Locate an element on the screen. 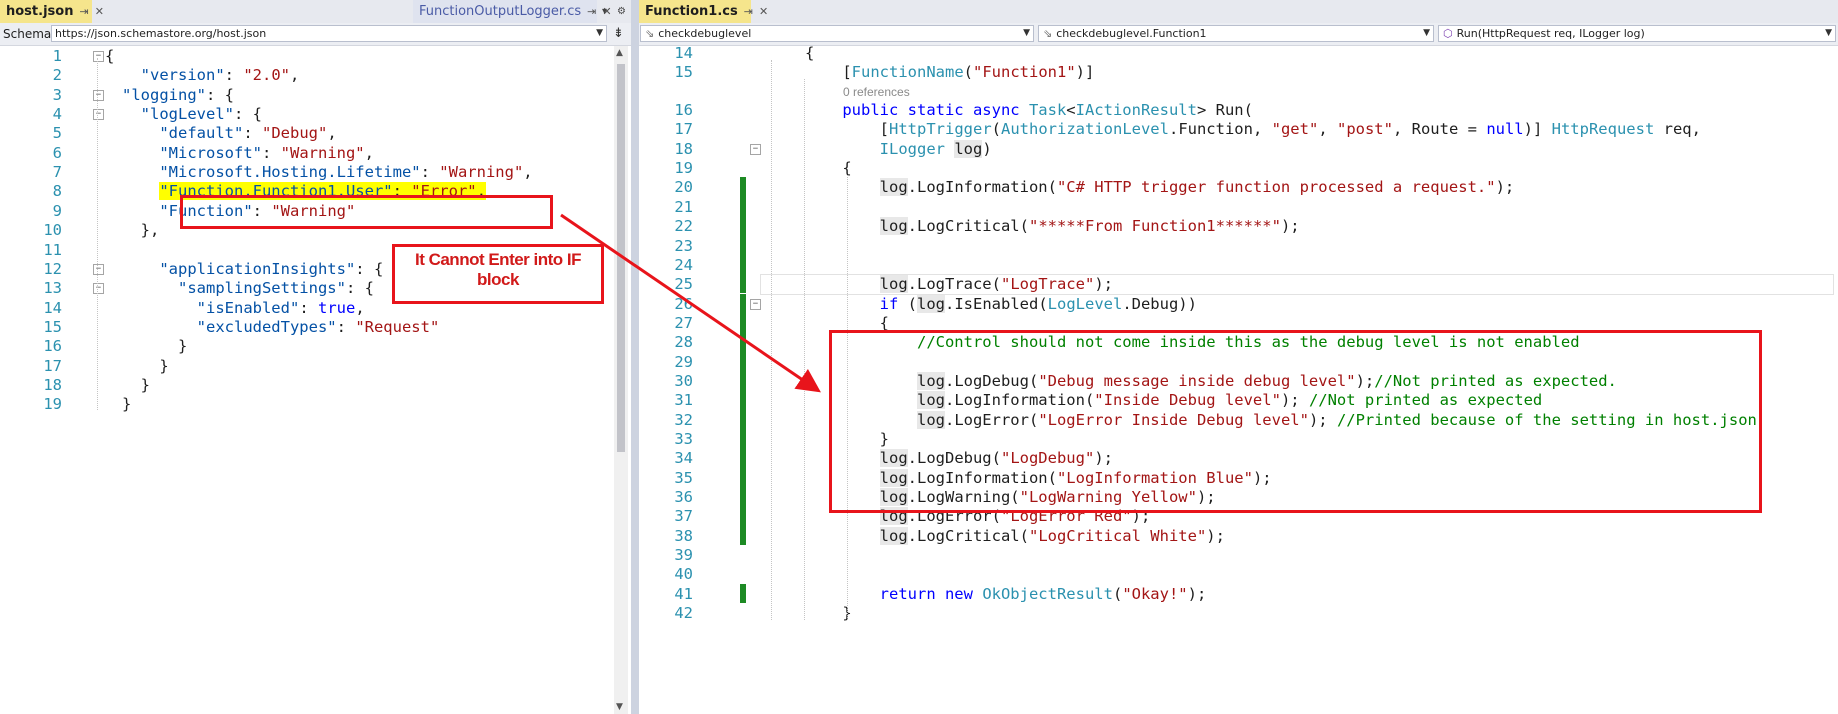 The width and height of the screenshot is (1838, 714). settings-gear-icon: ⚙ is located at coordinates (621, 11).